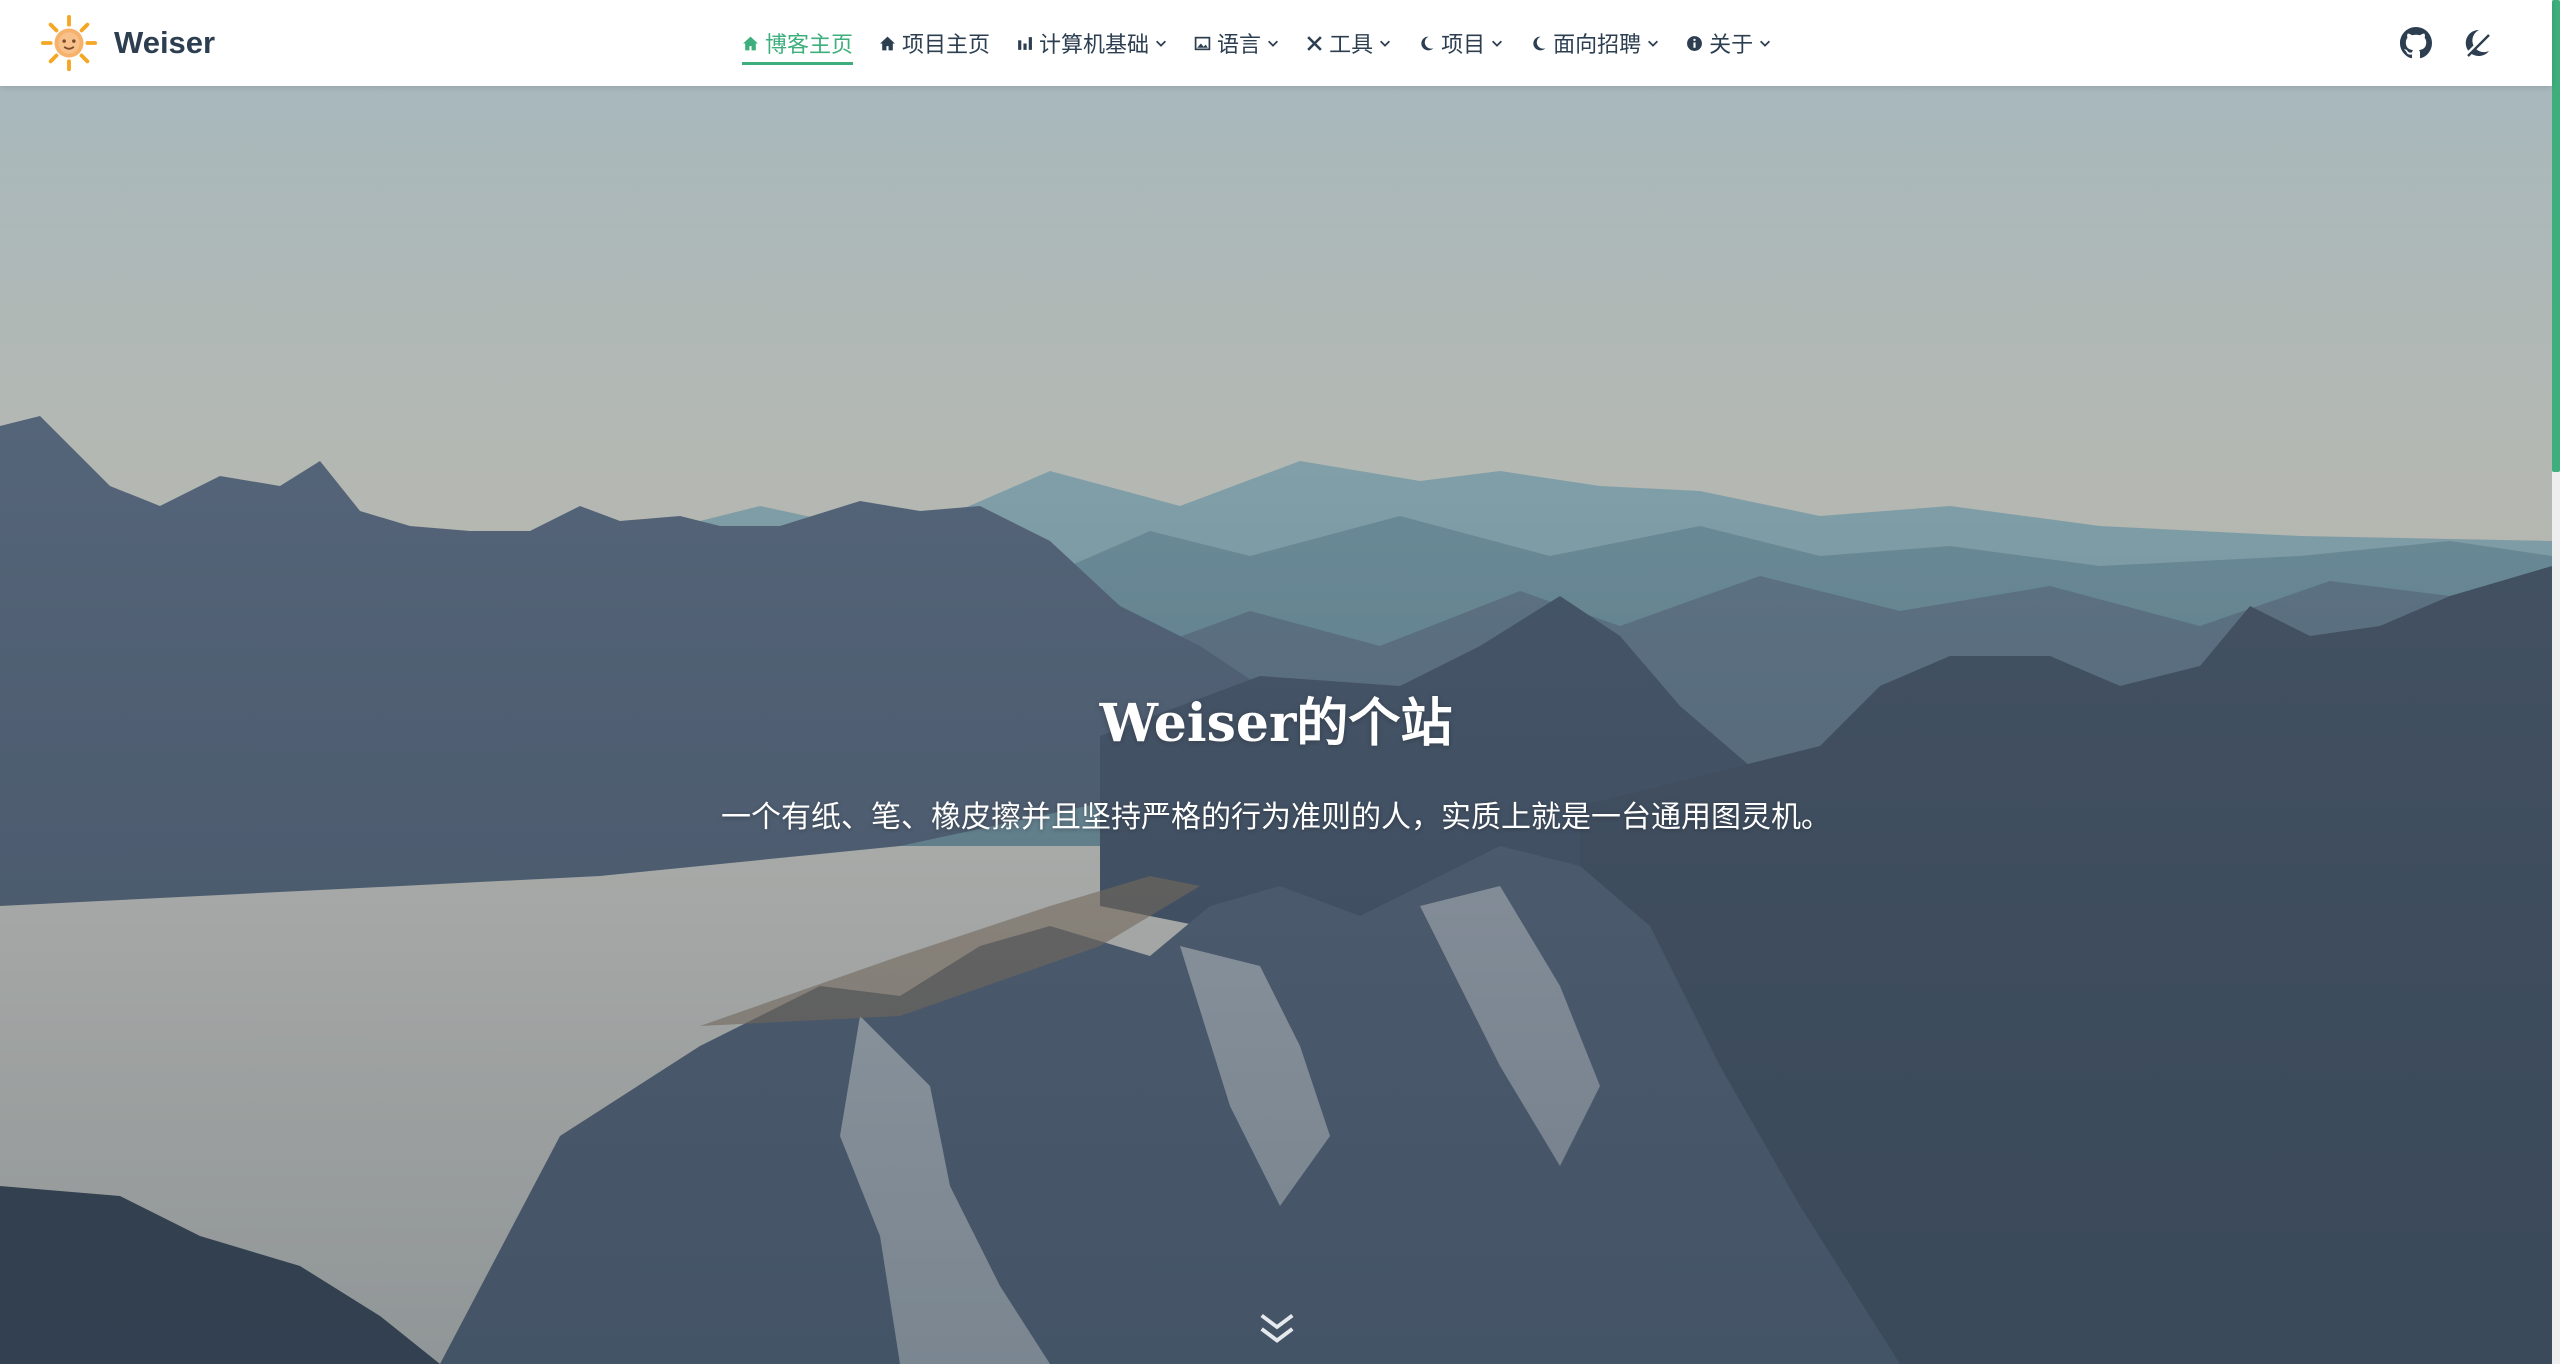  What do you see at coordinates (1202, 43) in the screenshot?
I see `image-icon` at bounding box center [1202, 43].